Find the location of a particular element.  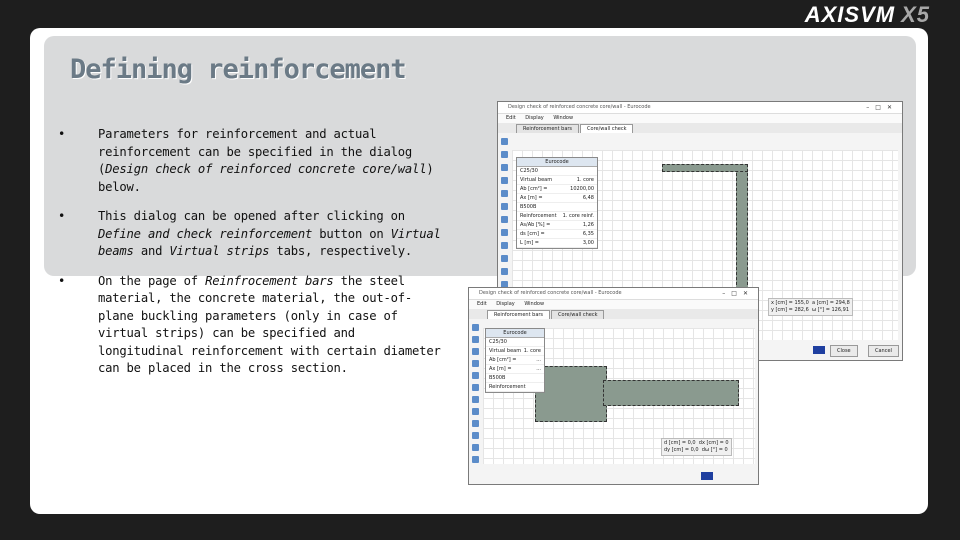

axisvm-logo: AXISVM X5 is located at coordinates (867, 14).